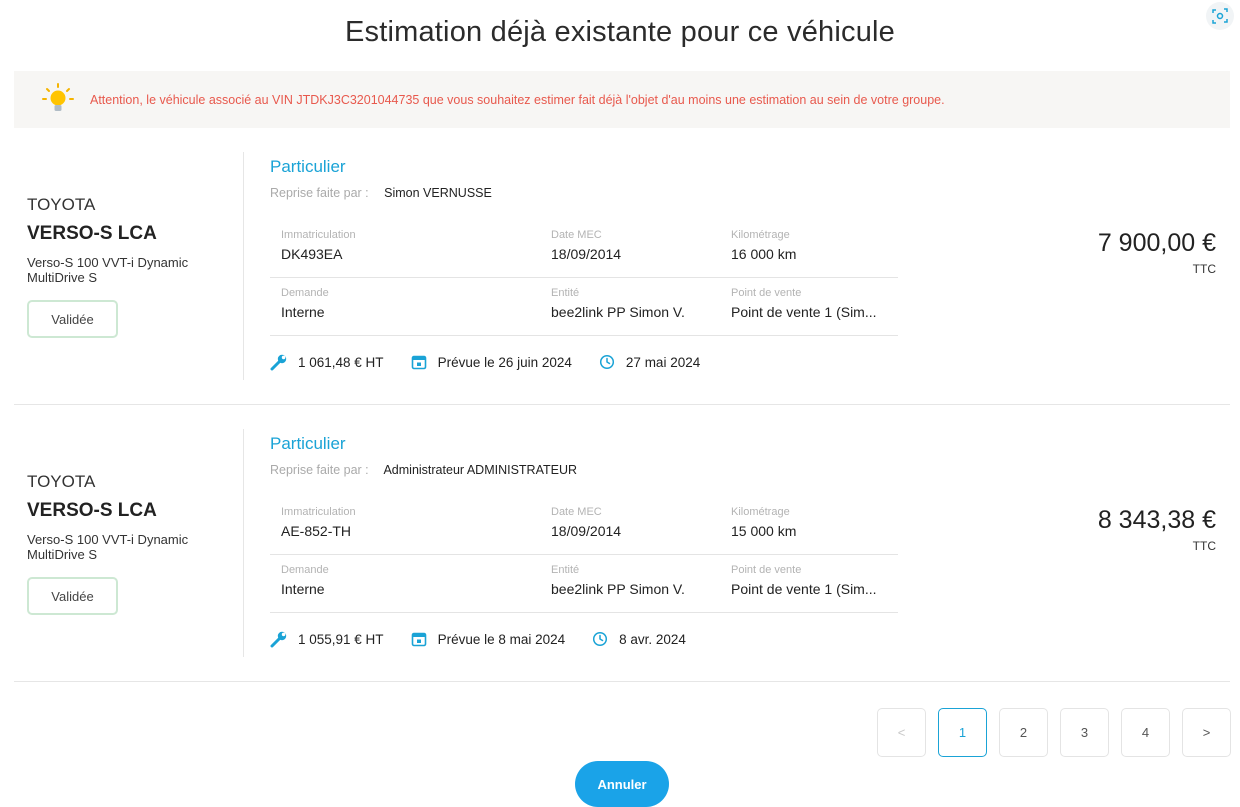 The width and height of the screenshot is (1240, 807). Describe the element at coordinates (652, 639) in the screenshot. I see `date-value: 8 avr. 2024` at that location.